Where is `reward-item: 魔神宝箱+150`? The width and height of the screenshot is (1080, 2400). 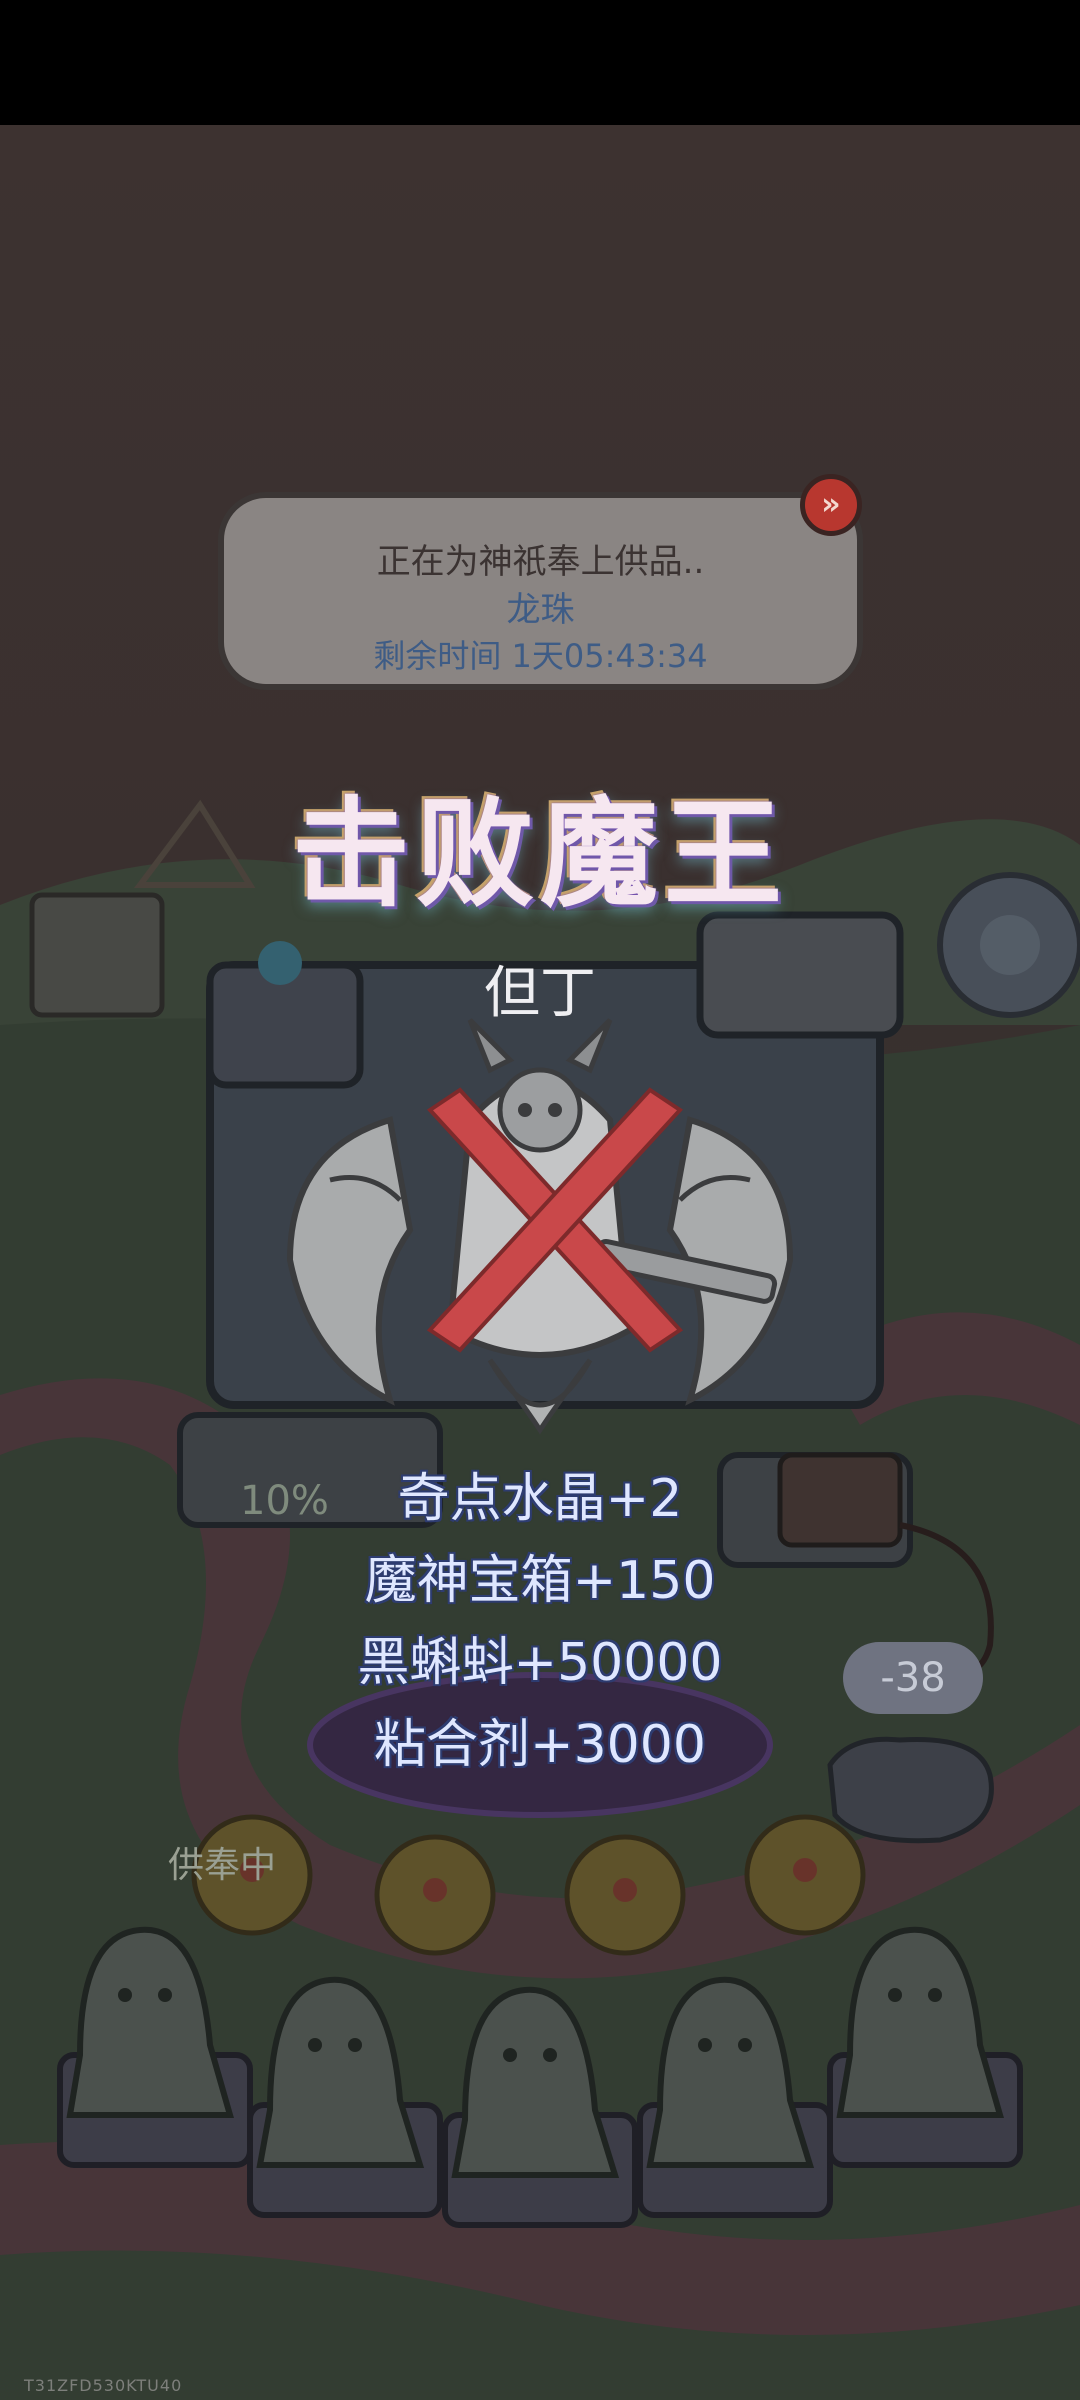
reward-item: 魔神宝箱+150 is located at coordinates (540, 1581).